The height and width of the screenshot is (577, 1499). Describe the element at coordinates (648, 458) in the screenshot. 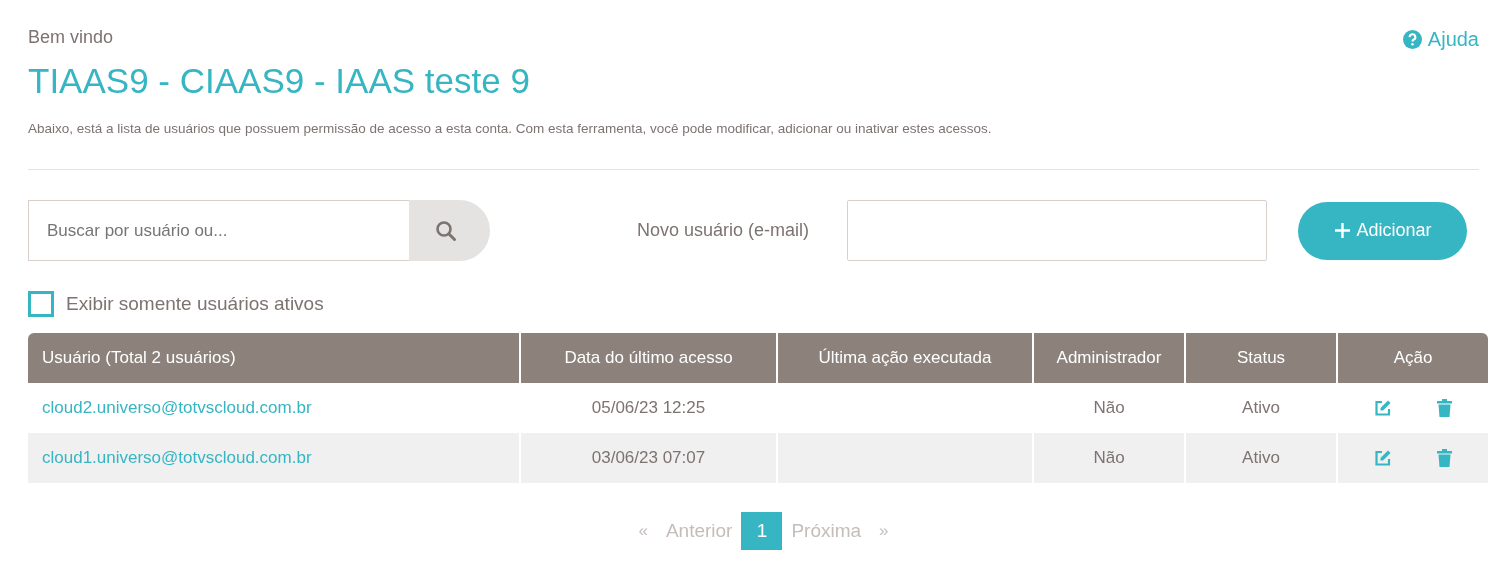

I see `table-cell: 03/06/23 07:07` at that location.